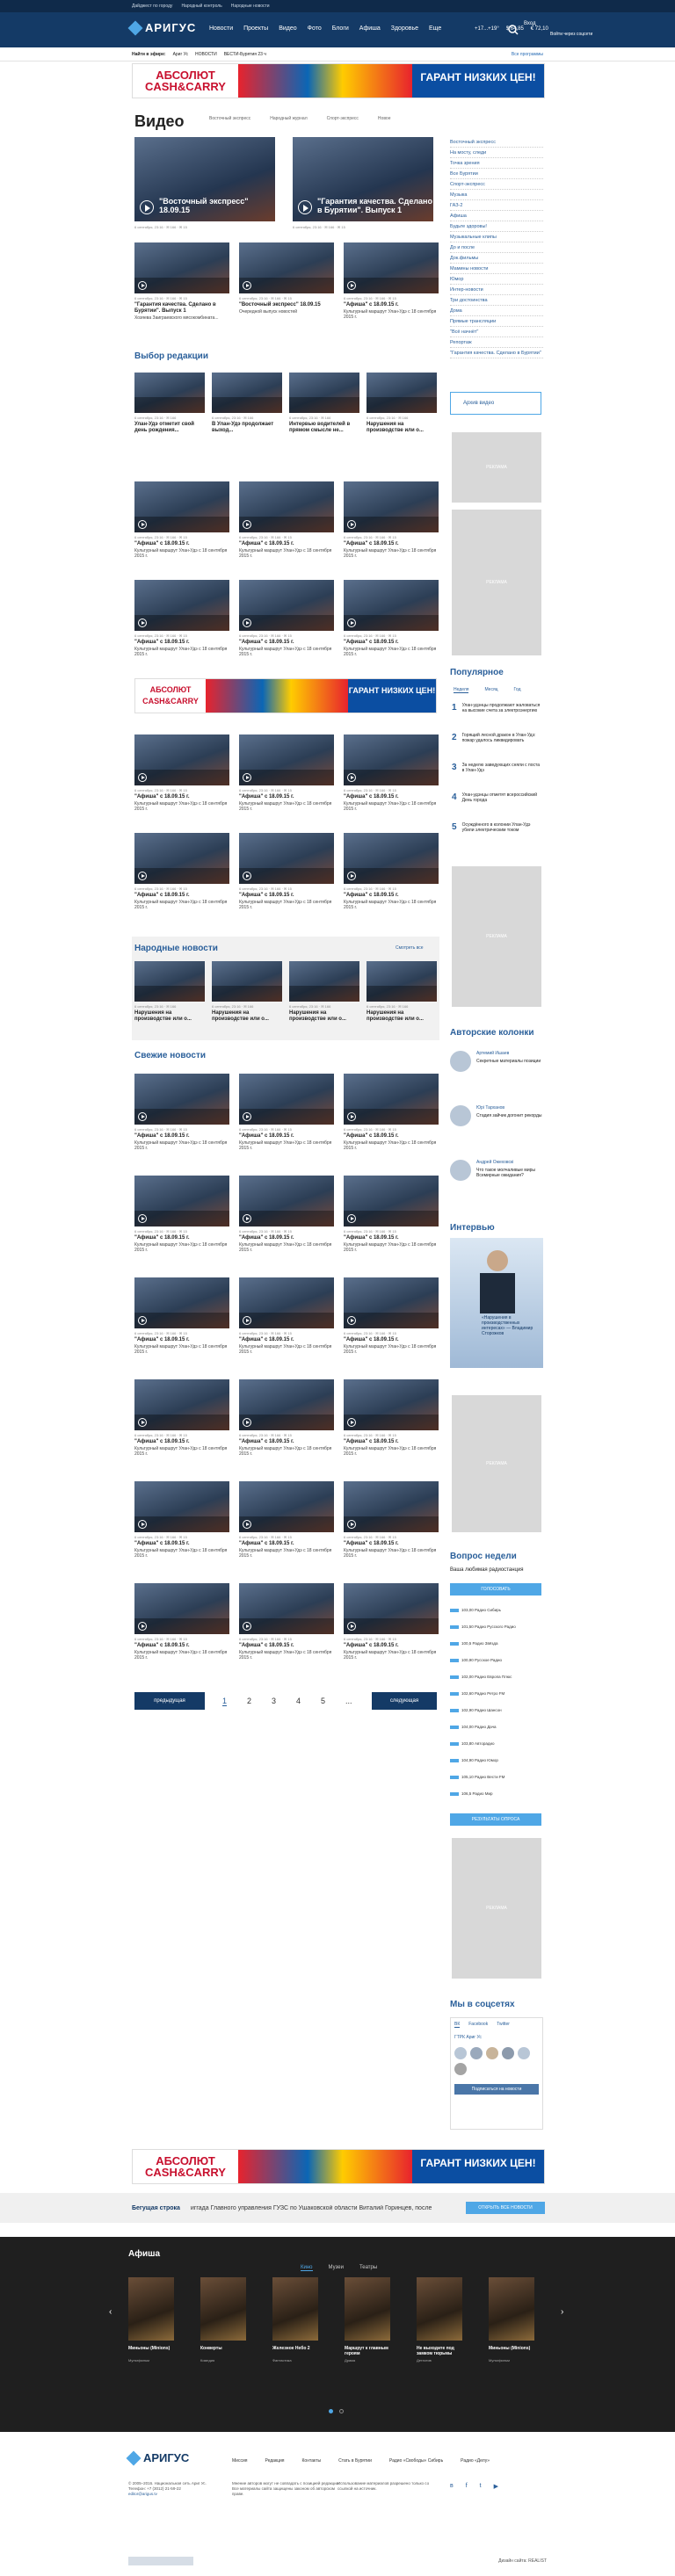 This screenshot has width=675, height=2576. Describe the element at coordinates (503, 2025) in the screenshot. I see `social-tab: Twitter` at that location.